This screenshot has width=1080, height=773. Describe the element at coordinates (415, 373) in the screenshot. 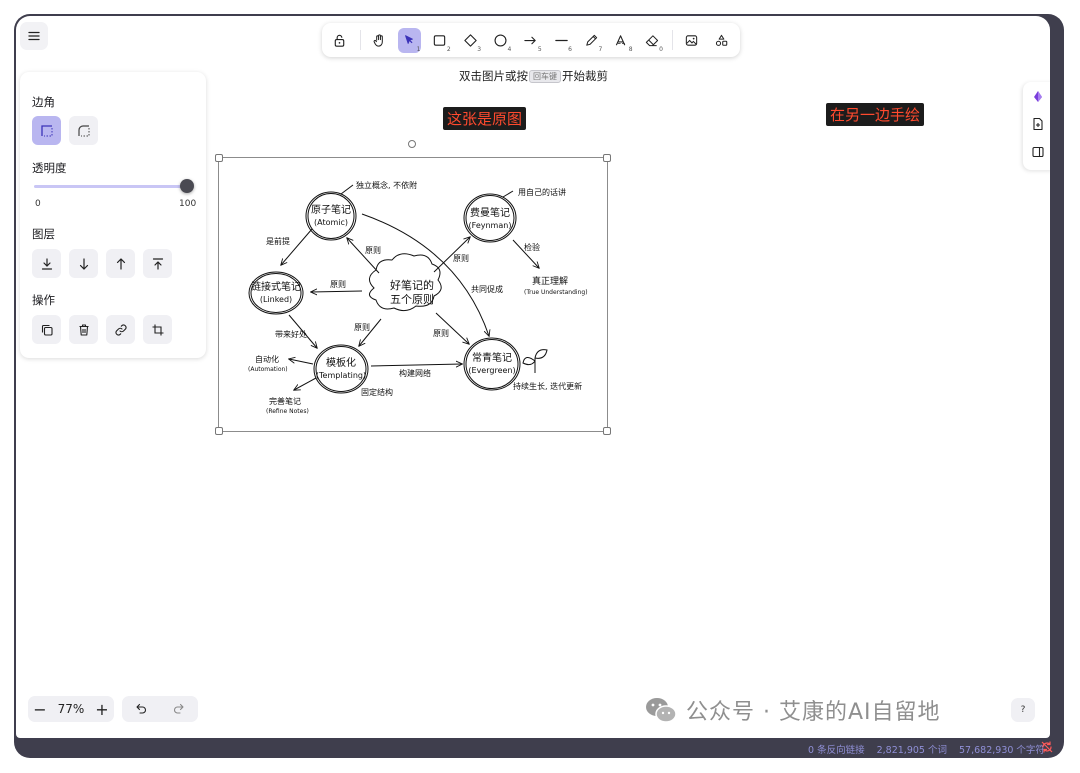

I see `note-network: 构建网络` at that location.